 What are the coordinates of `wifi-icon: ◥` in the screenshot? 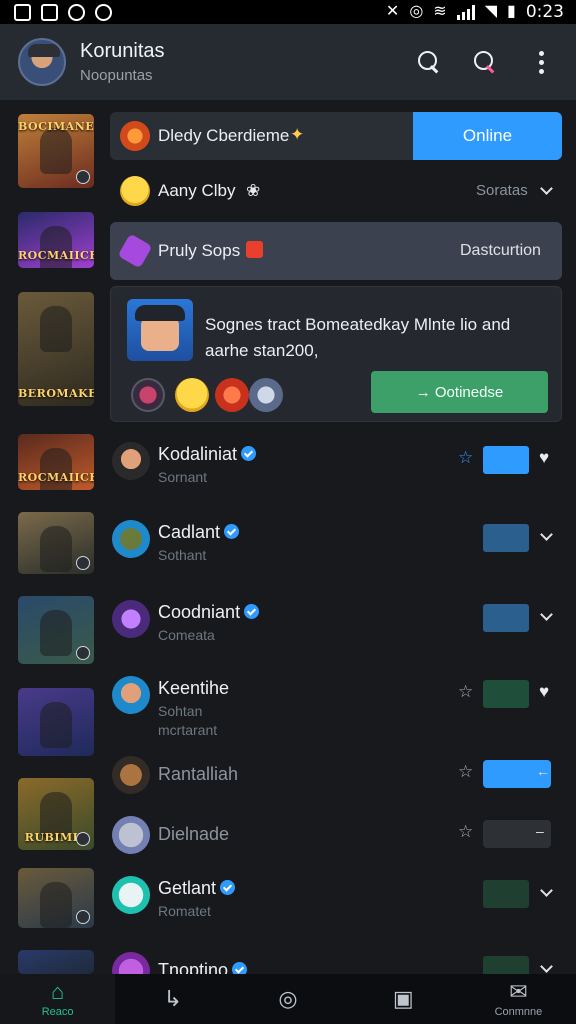 It's located at (490, 11).